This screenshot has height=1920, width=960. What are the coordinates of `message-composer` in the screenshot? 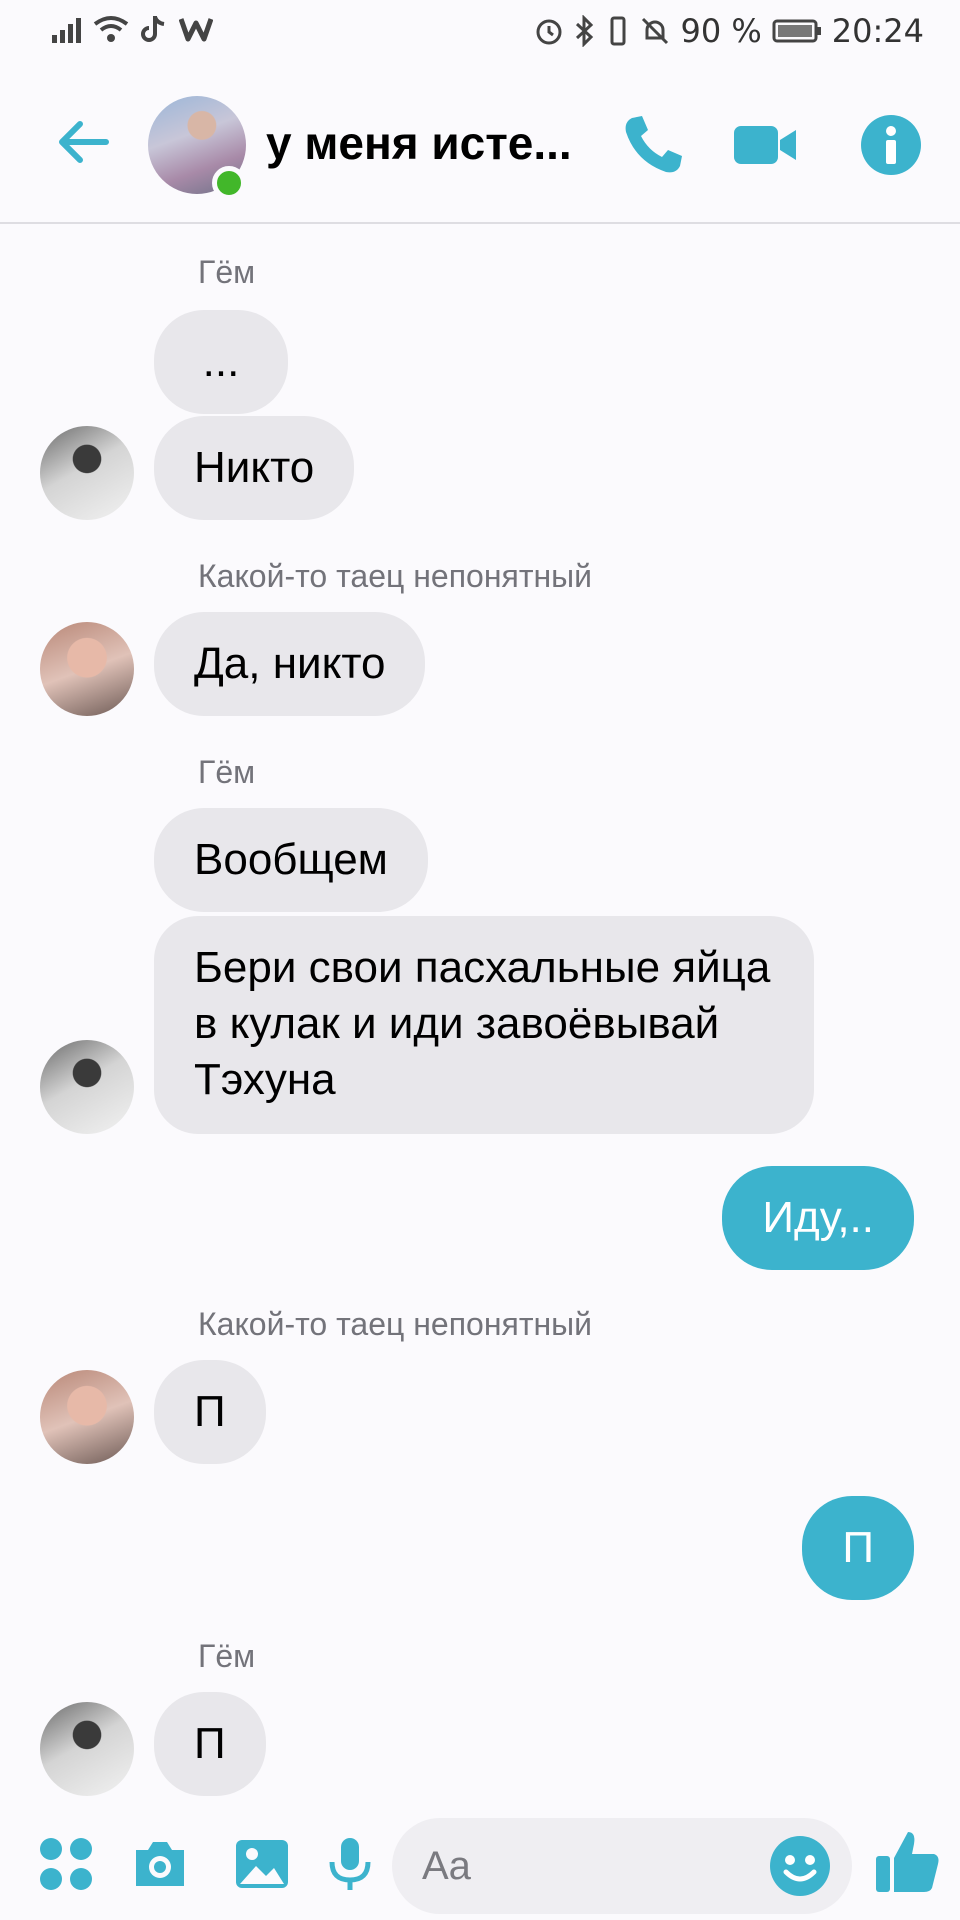 It's located at (622, 1866).